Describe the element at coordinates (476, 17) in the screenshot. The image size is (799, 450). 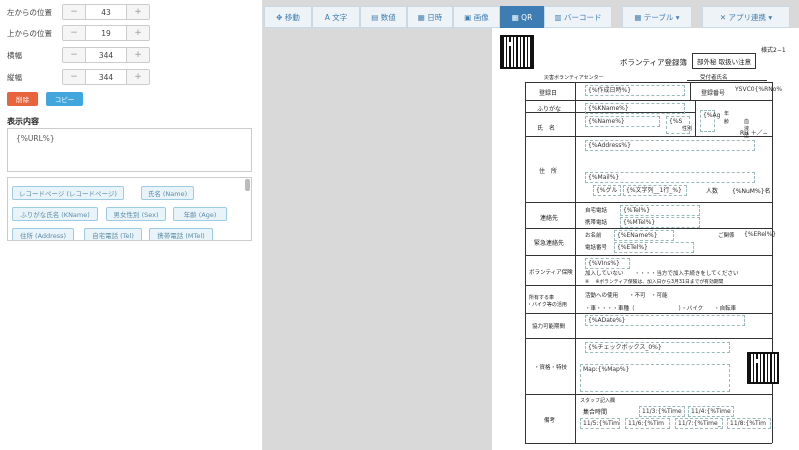
I see `image-tool-button: ▣ 画像` at that location.